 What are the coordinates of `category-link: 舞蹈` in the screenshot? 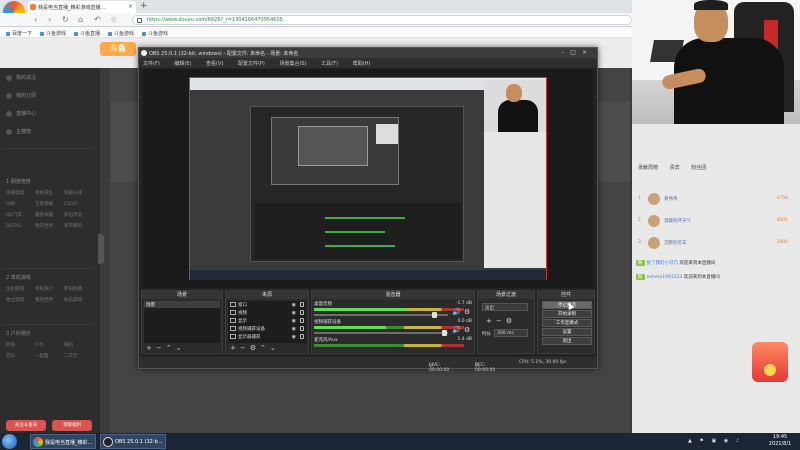 It's located at (78, 345).